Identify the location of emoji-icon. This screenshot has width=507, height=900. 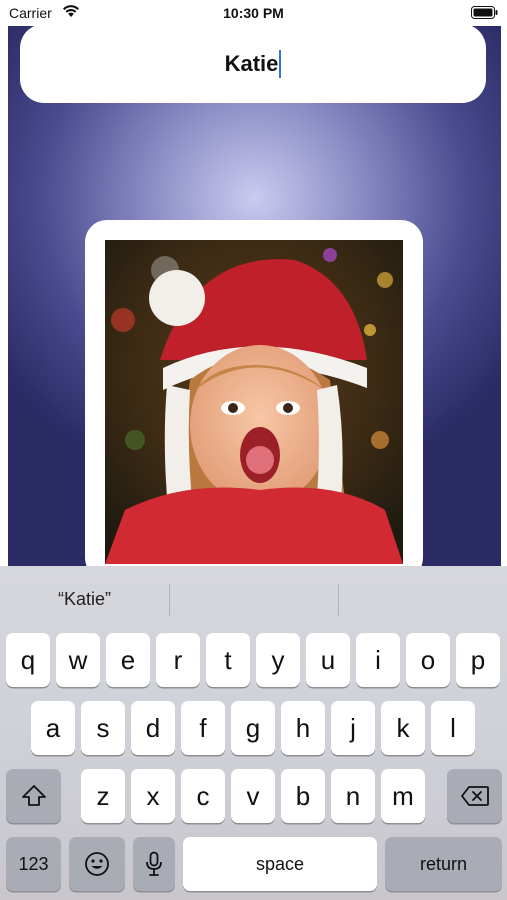
(97, 864).